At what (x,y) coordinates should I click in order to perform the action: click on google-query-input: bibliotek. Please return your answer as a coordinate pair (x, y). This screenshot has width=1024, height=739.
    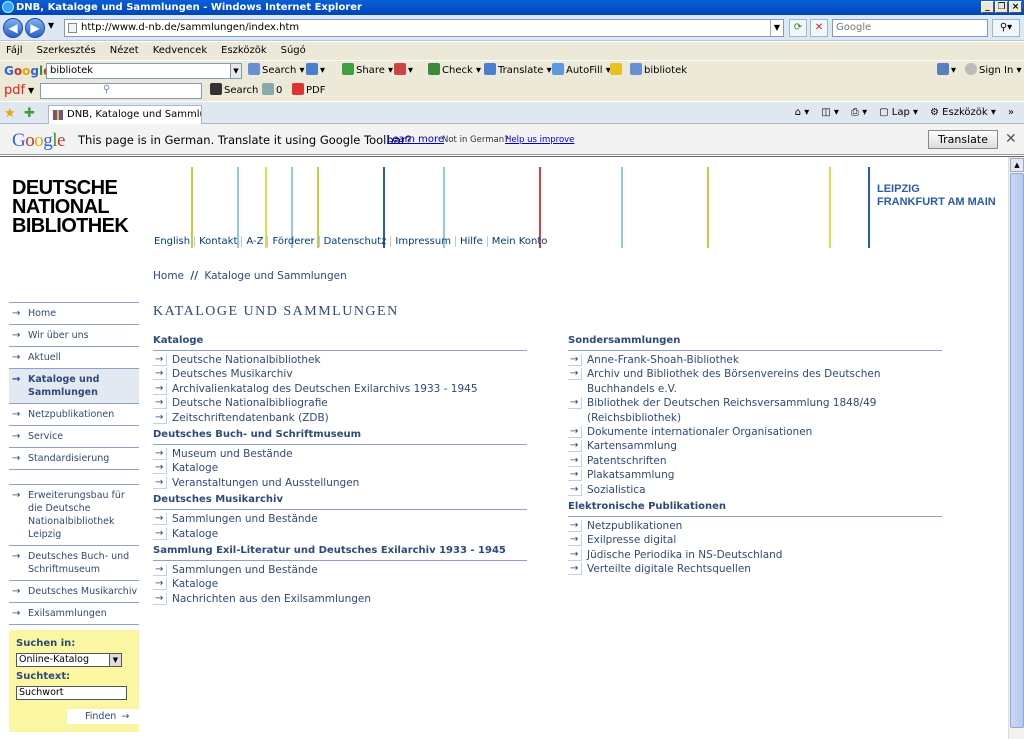
    Looking at the image, I should click on (138, 71).